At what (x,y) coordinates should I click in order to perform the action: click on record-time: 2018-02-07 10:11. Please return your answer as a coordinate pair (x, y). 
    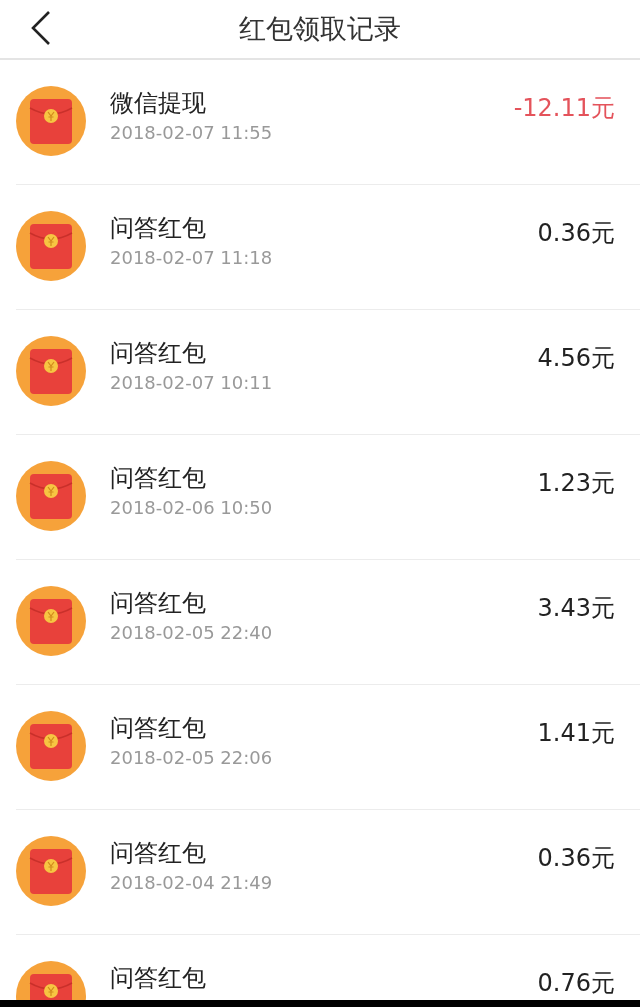
    Looking at the image, I should click on (192, 382).